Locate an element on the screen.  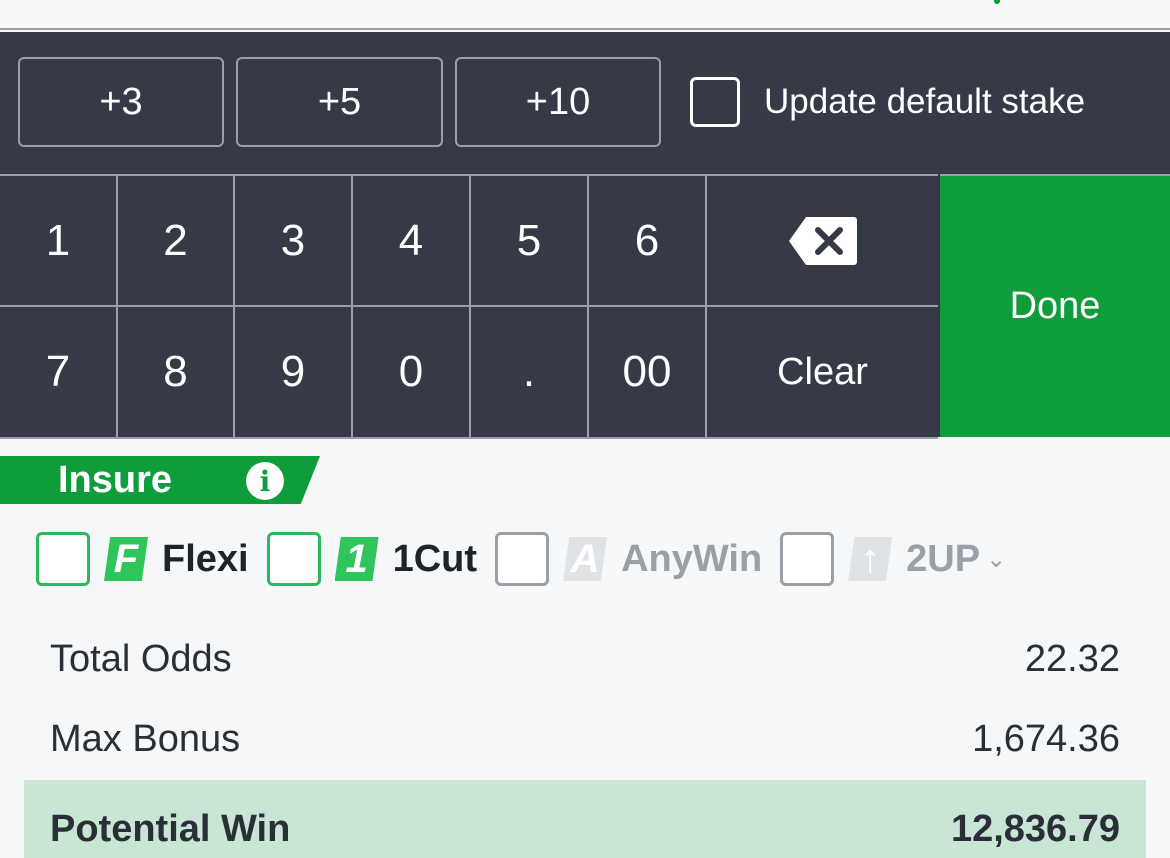
key-6: 6 is located at coordinates (648, 241).